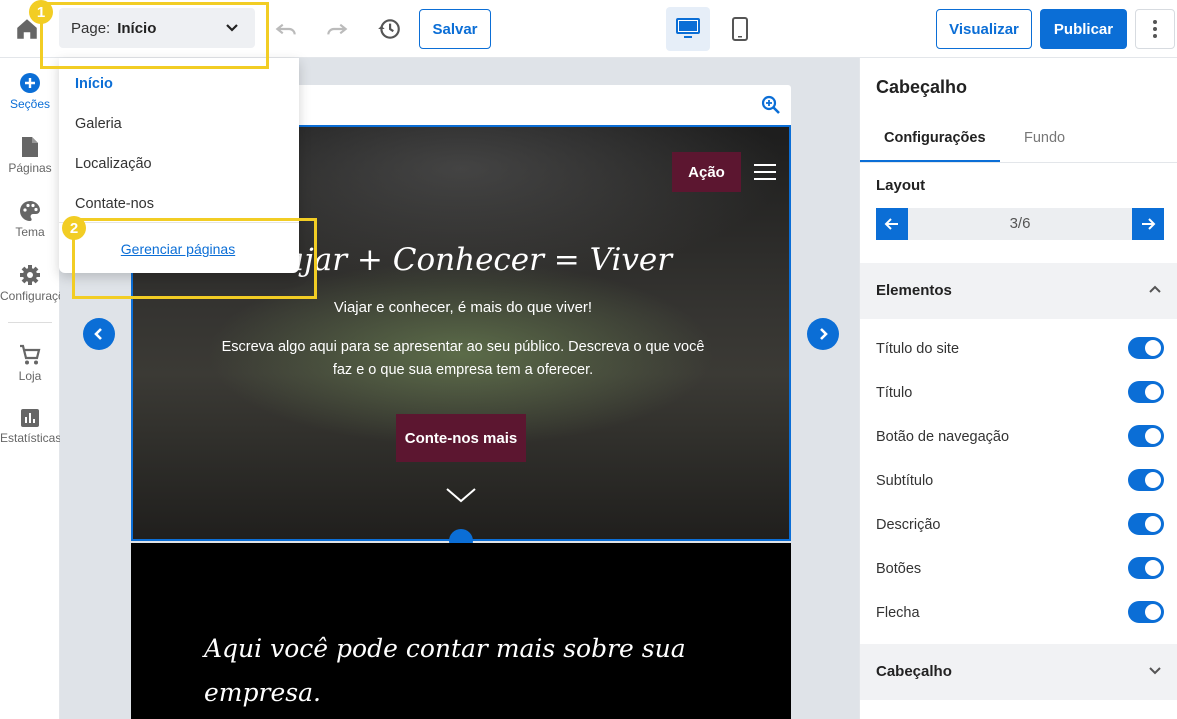 This screenshot has height=719, width=1177. I want to click on tab-background: Fundo, so click(1044, 138).